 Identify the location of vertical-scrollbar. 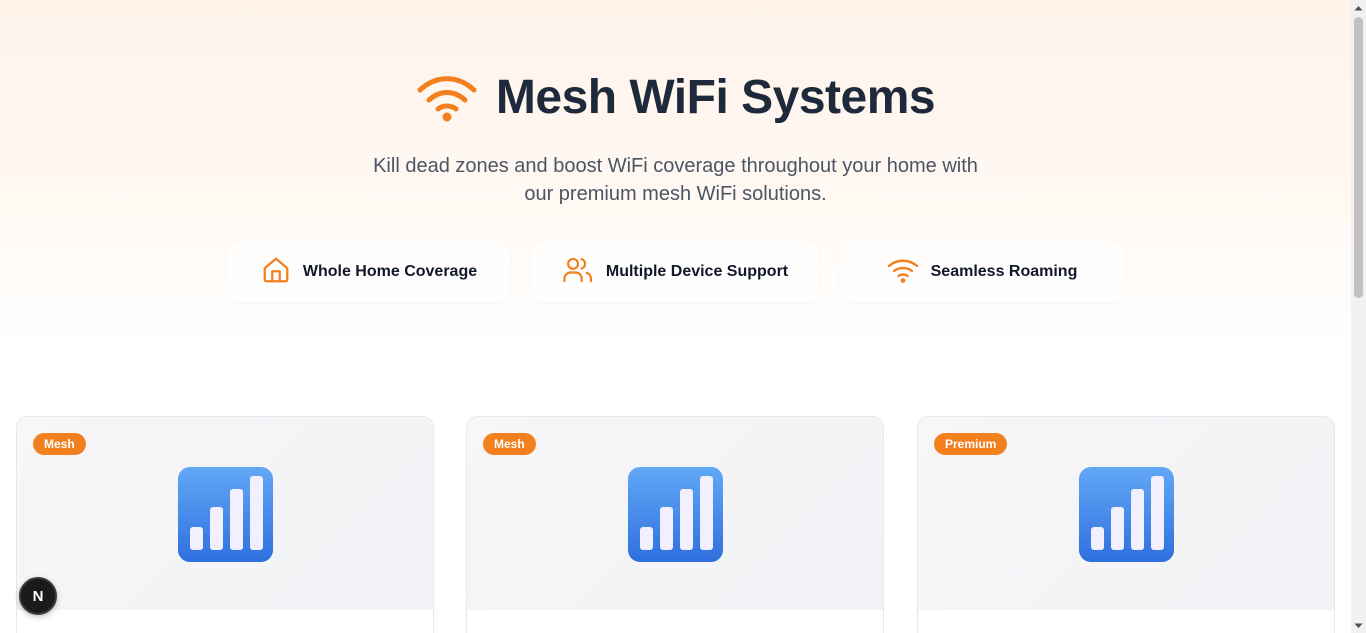
(1358, 316).